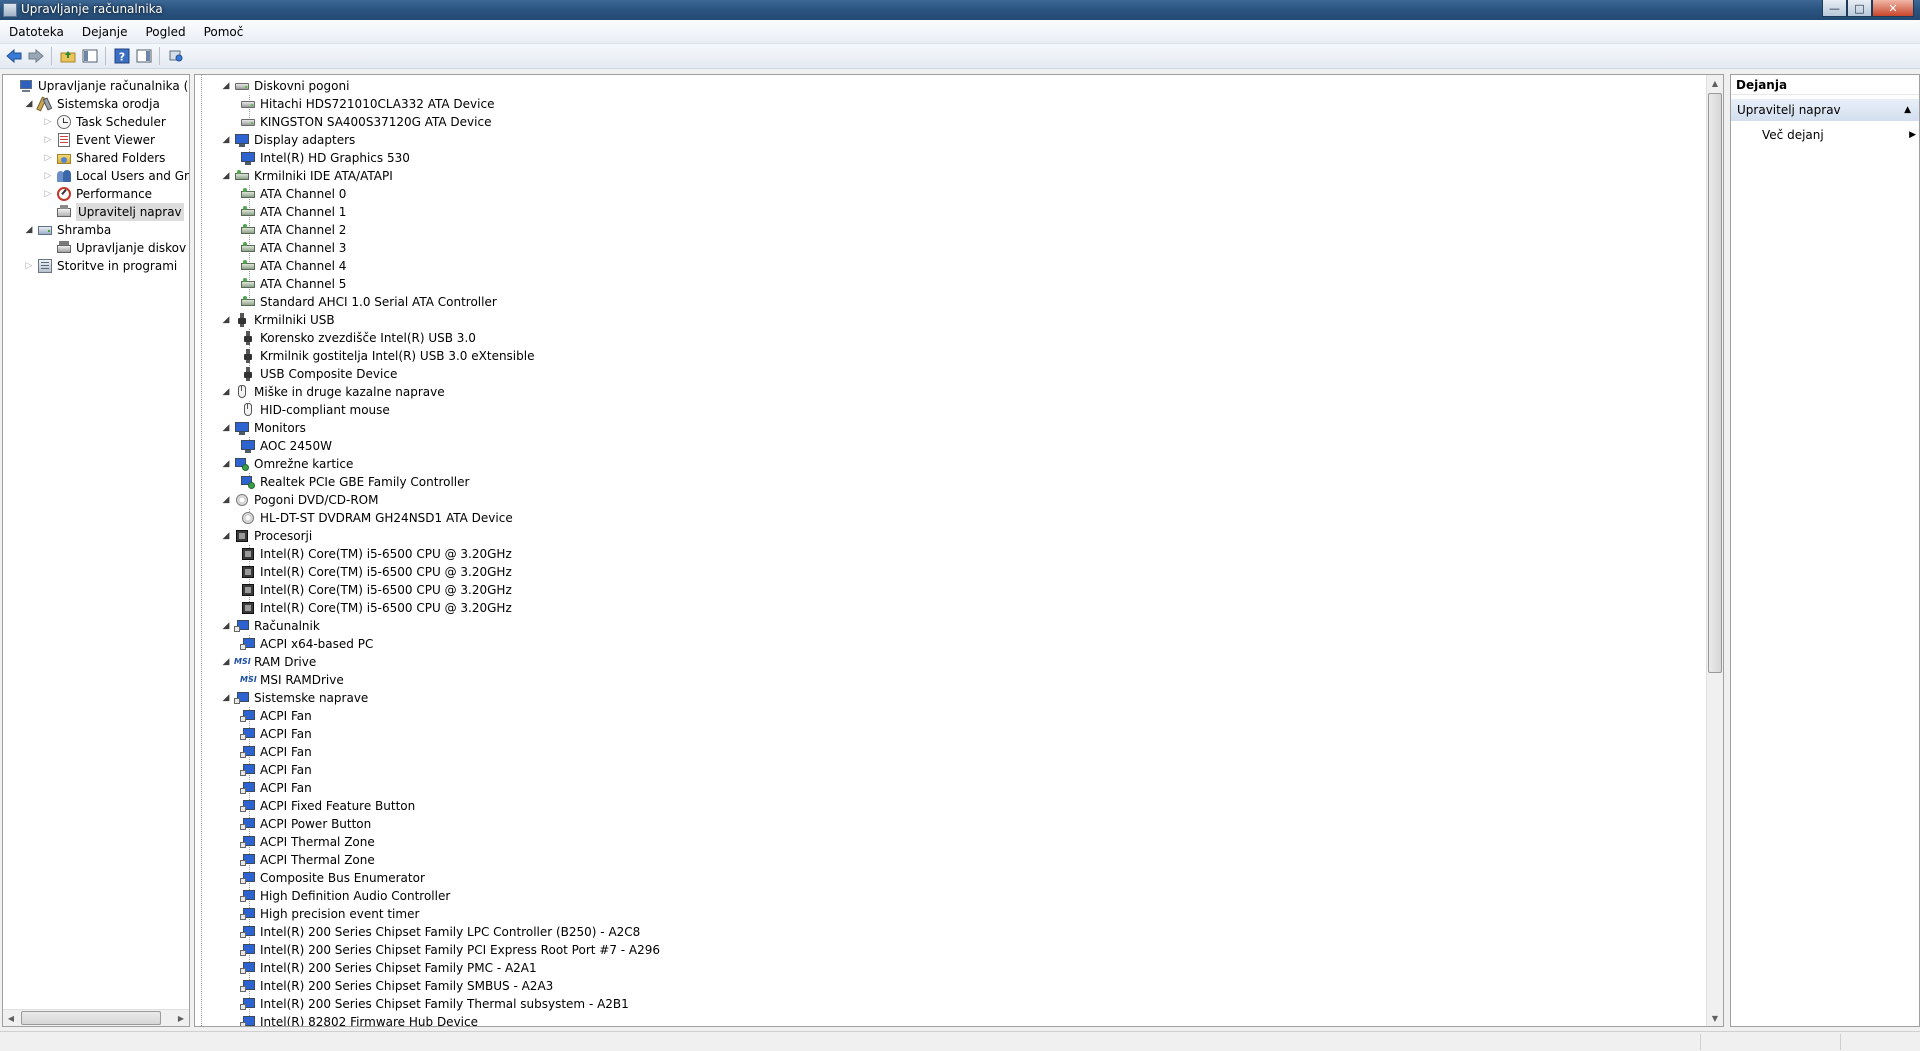  What do you see at coordinates (305, 824) in the screenshot?
I see `device-item: ACPI Power Button` at bounding box center [305, 824].